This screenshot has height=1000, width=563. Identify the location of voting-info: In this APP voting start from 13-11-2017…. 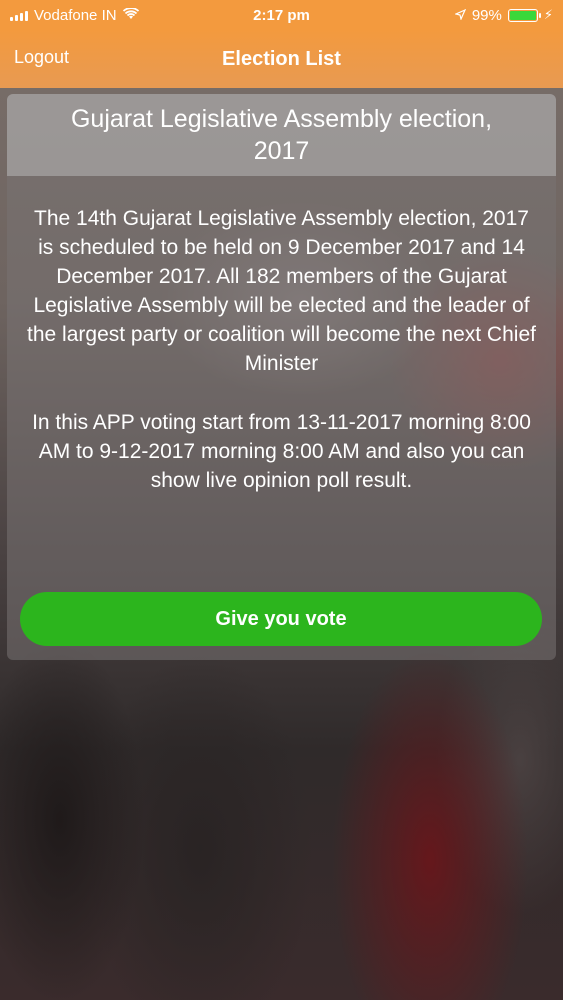
(281, 451).